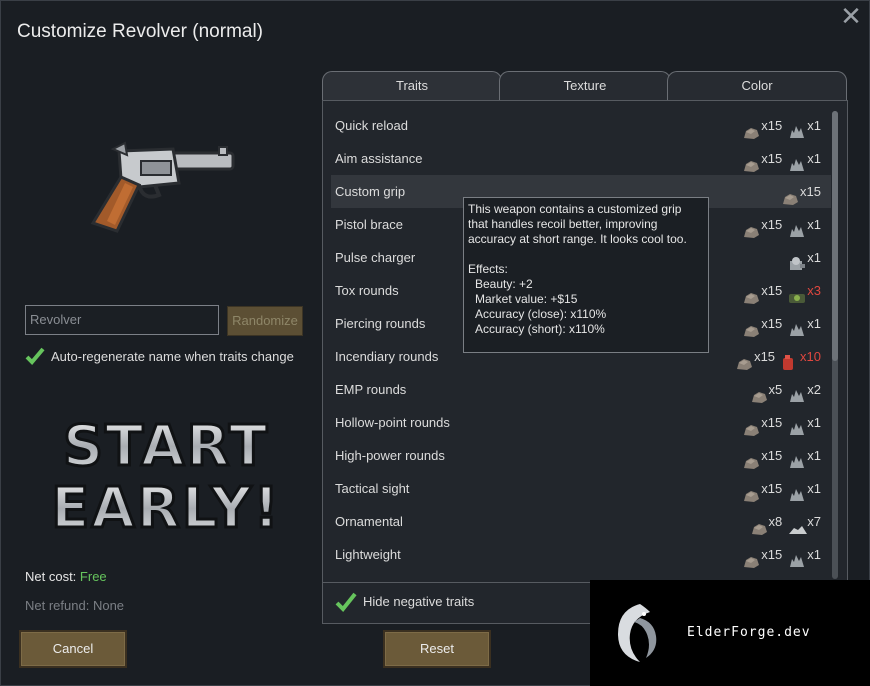 The width and height of the screenshot is (870, 686). I want to click on cost-amount: x3, so click(814, 290).